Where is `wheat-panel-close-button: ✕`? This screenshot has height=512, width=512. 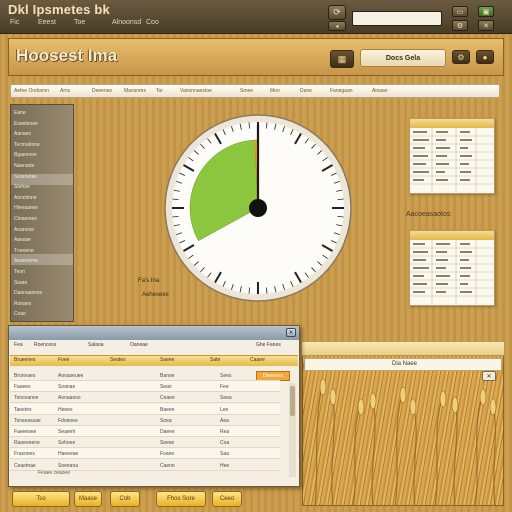 wheat-panel-close-button: ✕ is located at coordinates (489, 376).